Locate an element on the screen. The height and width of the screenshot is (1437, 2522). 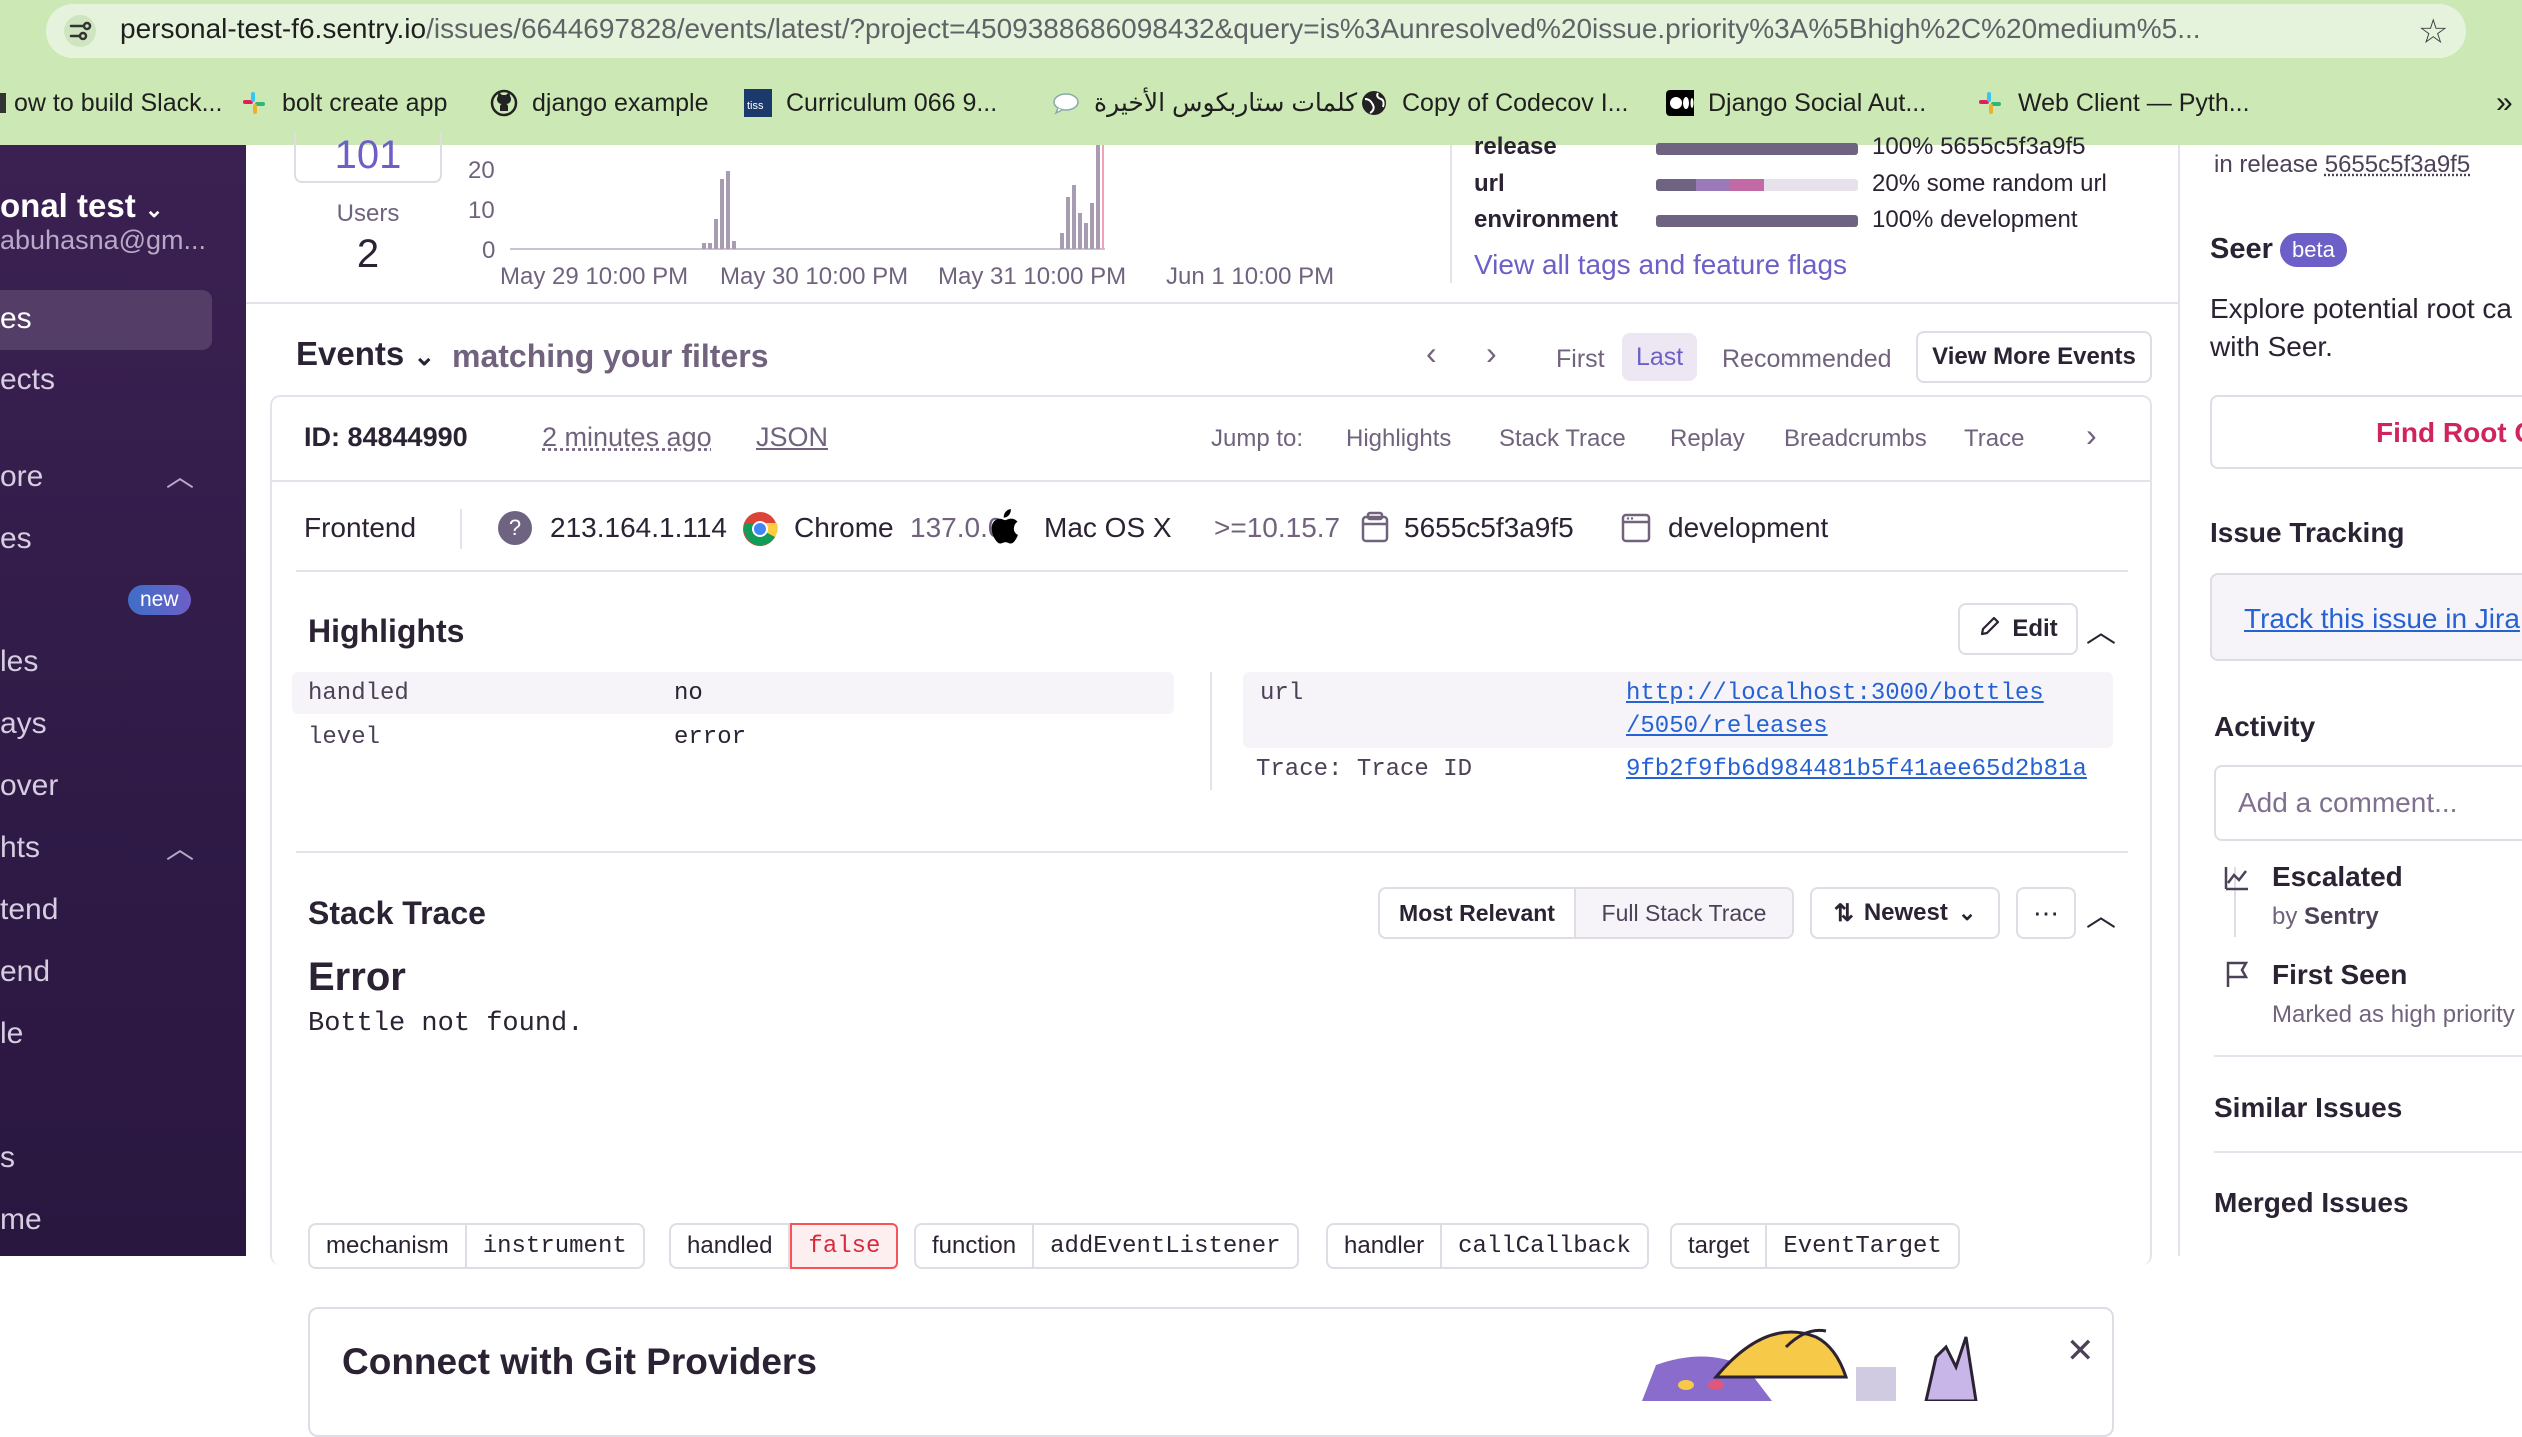
github-icon is located at coordinates (504, 103).